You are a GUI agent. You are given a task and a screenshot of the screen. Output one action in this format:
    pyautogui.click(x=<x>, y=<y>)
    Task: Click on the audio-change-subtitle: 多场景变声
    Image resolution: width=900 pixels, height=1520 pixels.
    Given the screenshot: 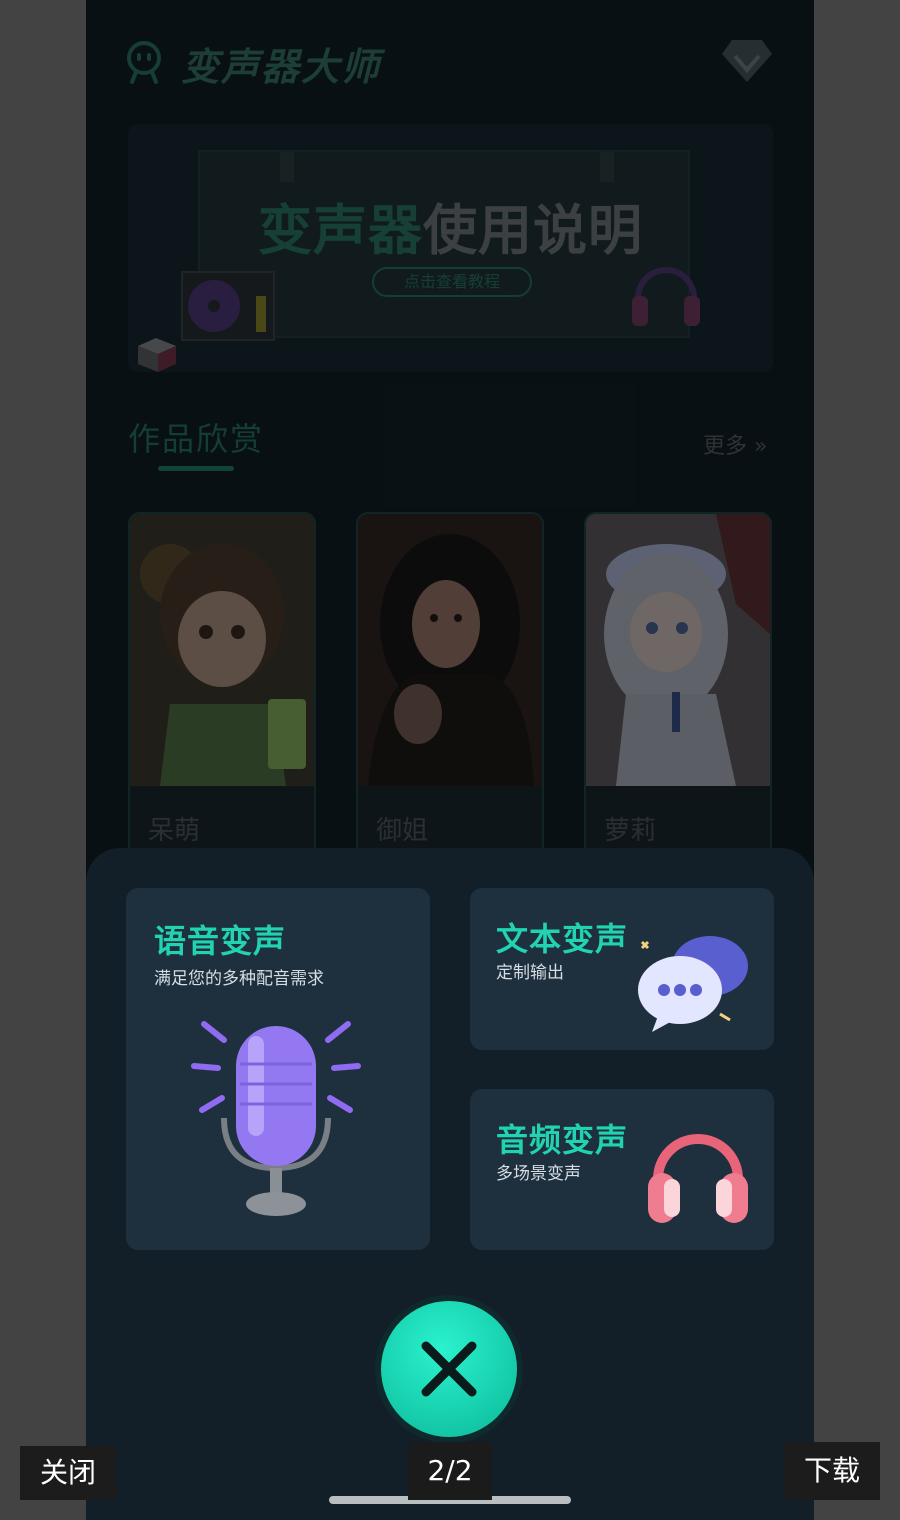 What is the action you would take?
    pyautogui.click(x=538, y=1174)
    